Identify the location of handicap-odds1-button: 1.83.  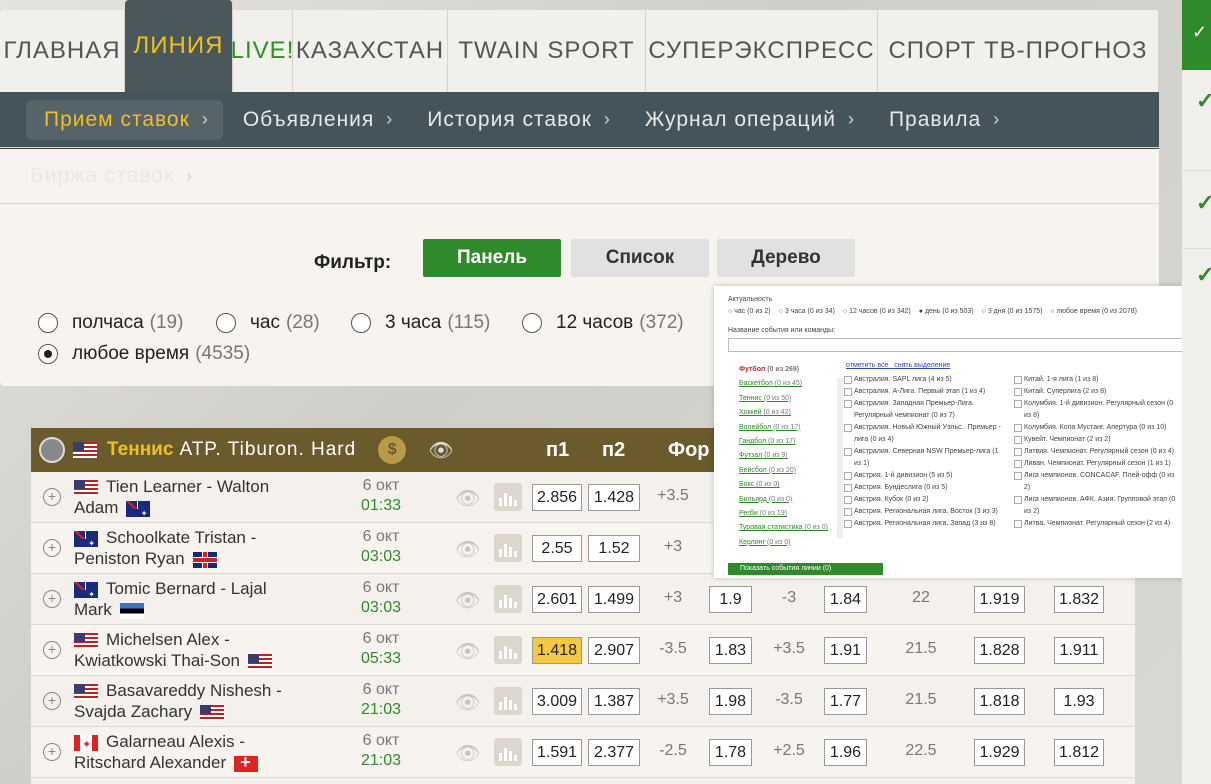
(730, 650).